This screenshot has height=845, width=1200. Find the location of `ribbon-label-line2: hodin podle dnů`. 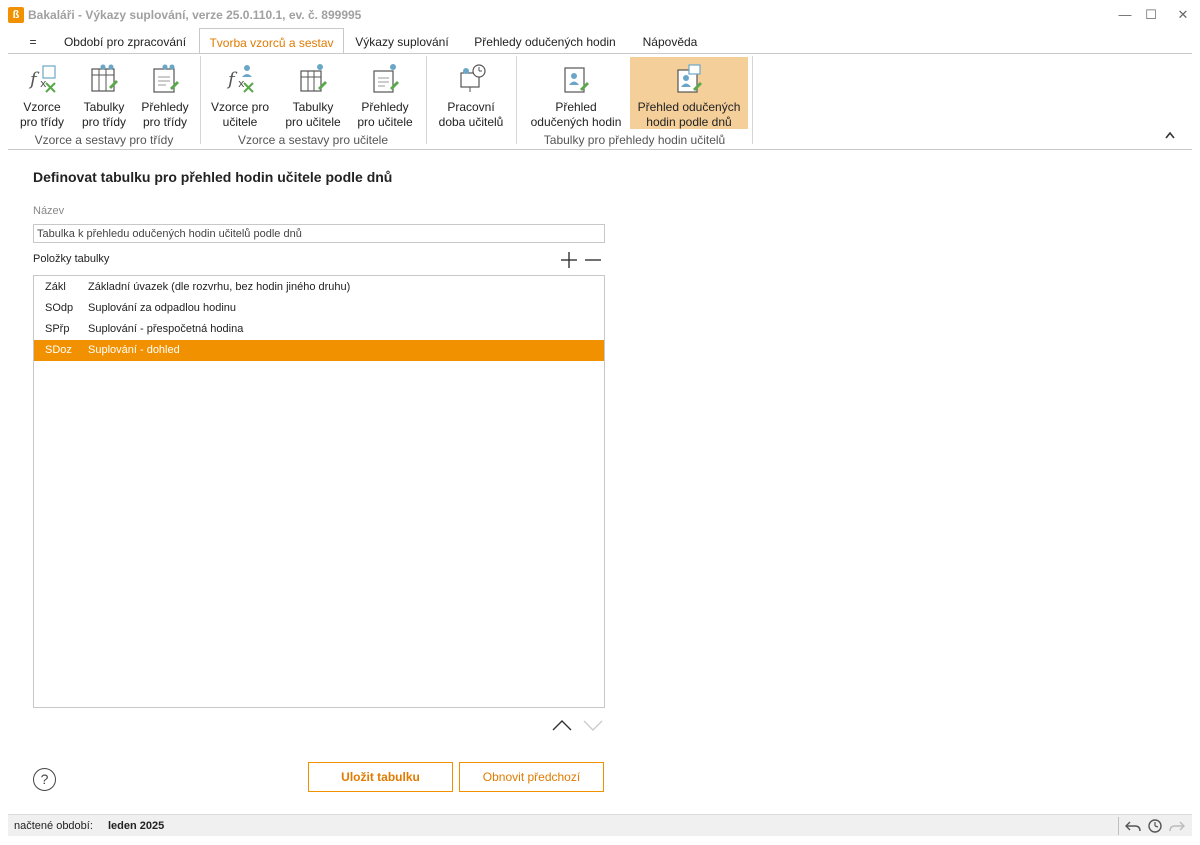

ribbon-label-line2: hodin podle dnů is located at coordinates (689, 122).